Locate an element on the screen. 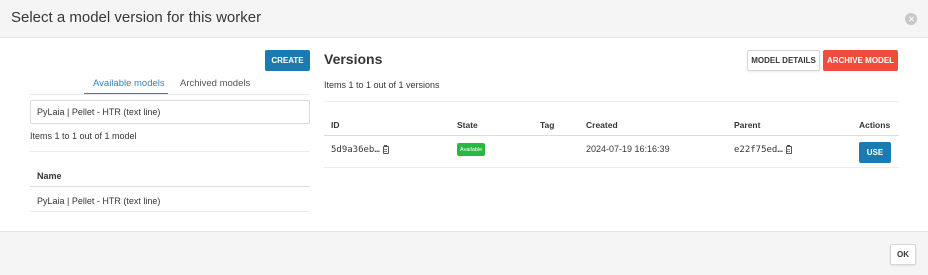 The image size is (928, 275). model-row: PyLaia | Pellet - HTR (text line) is located at coordinates (98, 201).